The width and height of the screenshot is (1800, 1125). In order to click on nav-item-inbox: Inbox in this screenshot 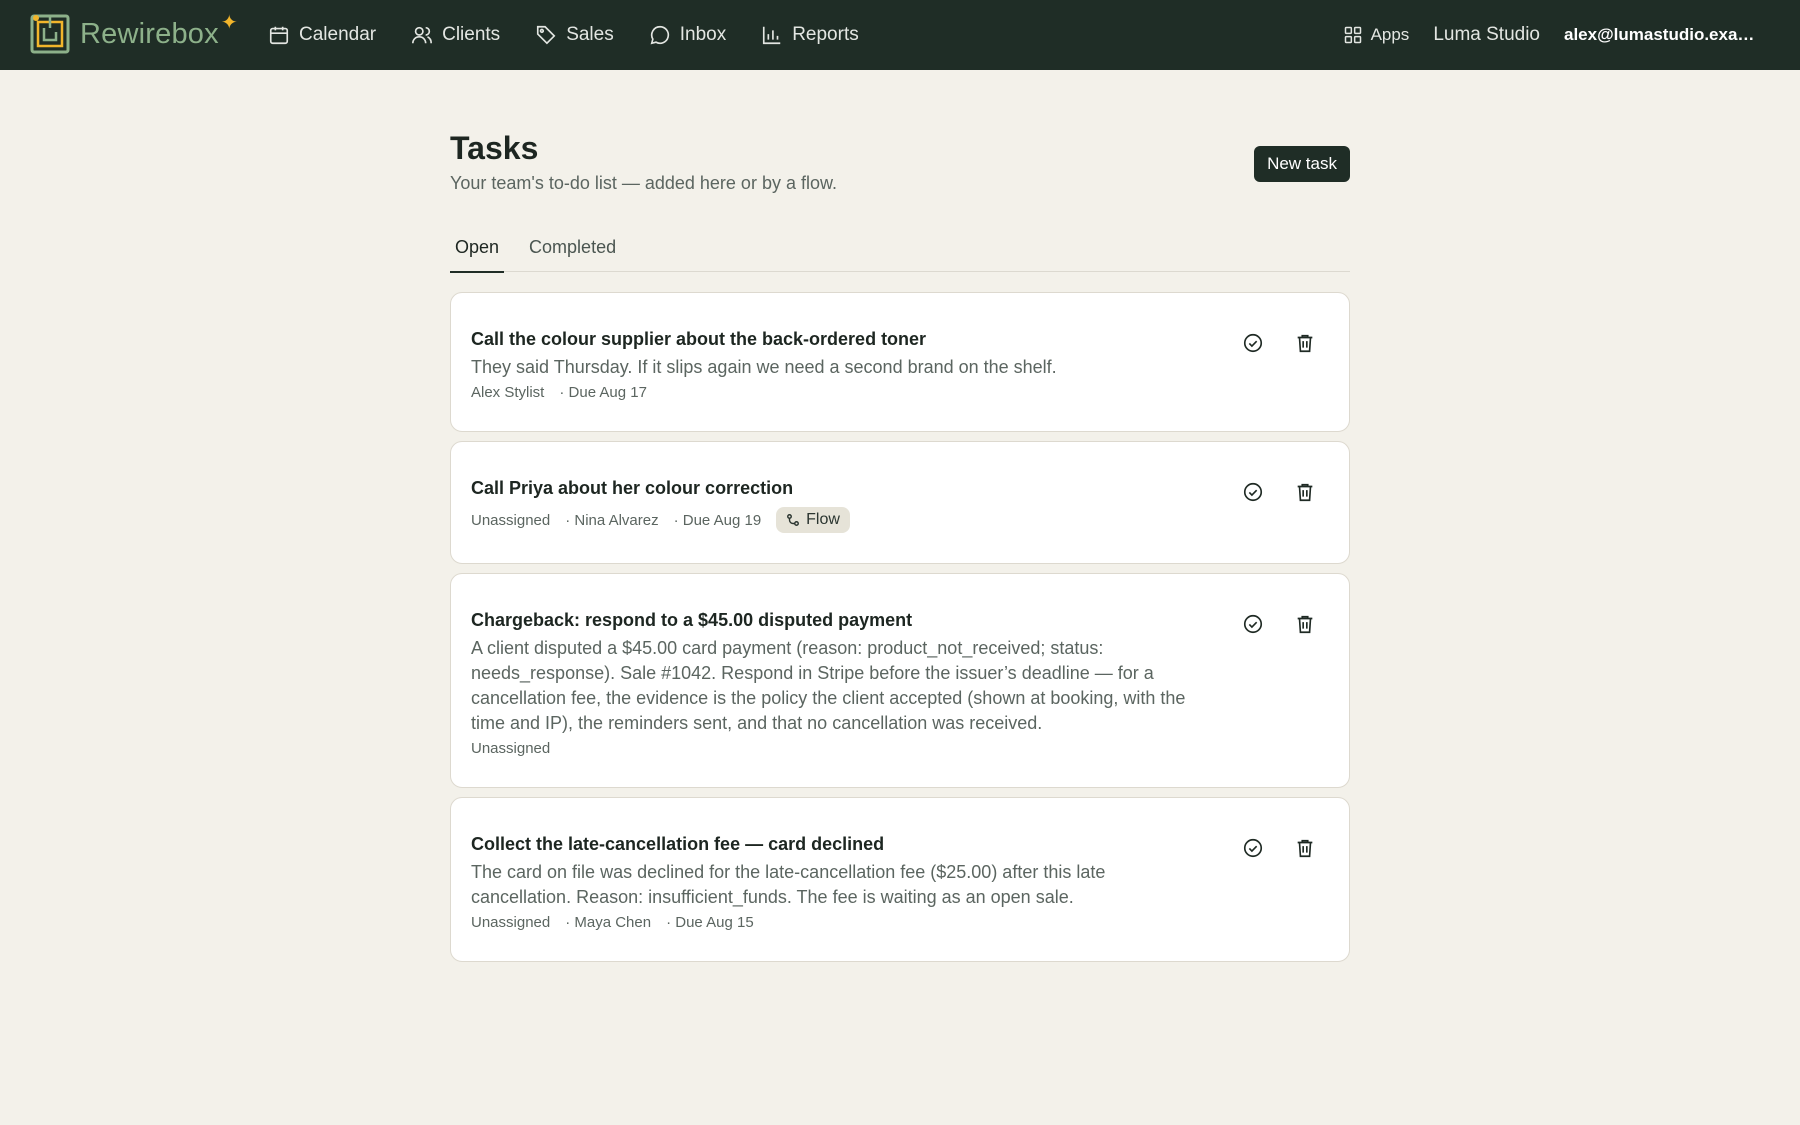, I will do `click(687, 35)`.